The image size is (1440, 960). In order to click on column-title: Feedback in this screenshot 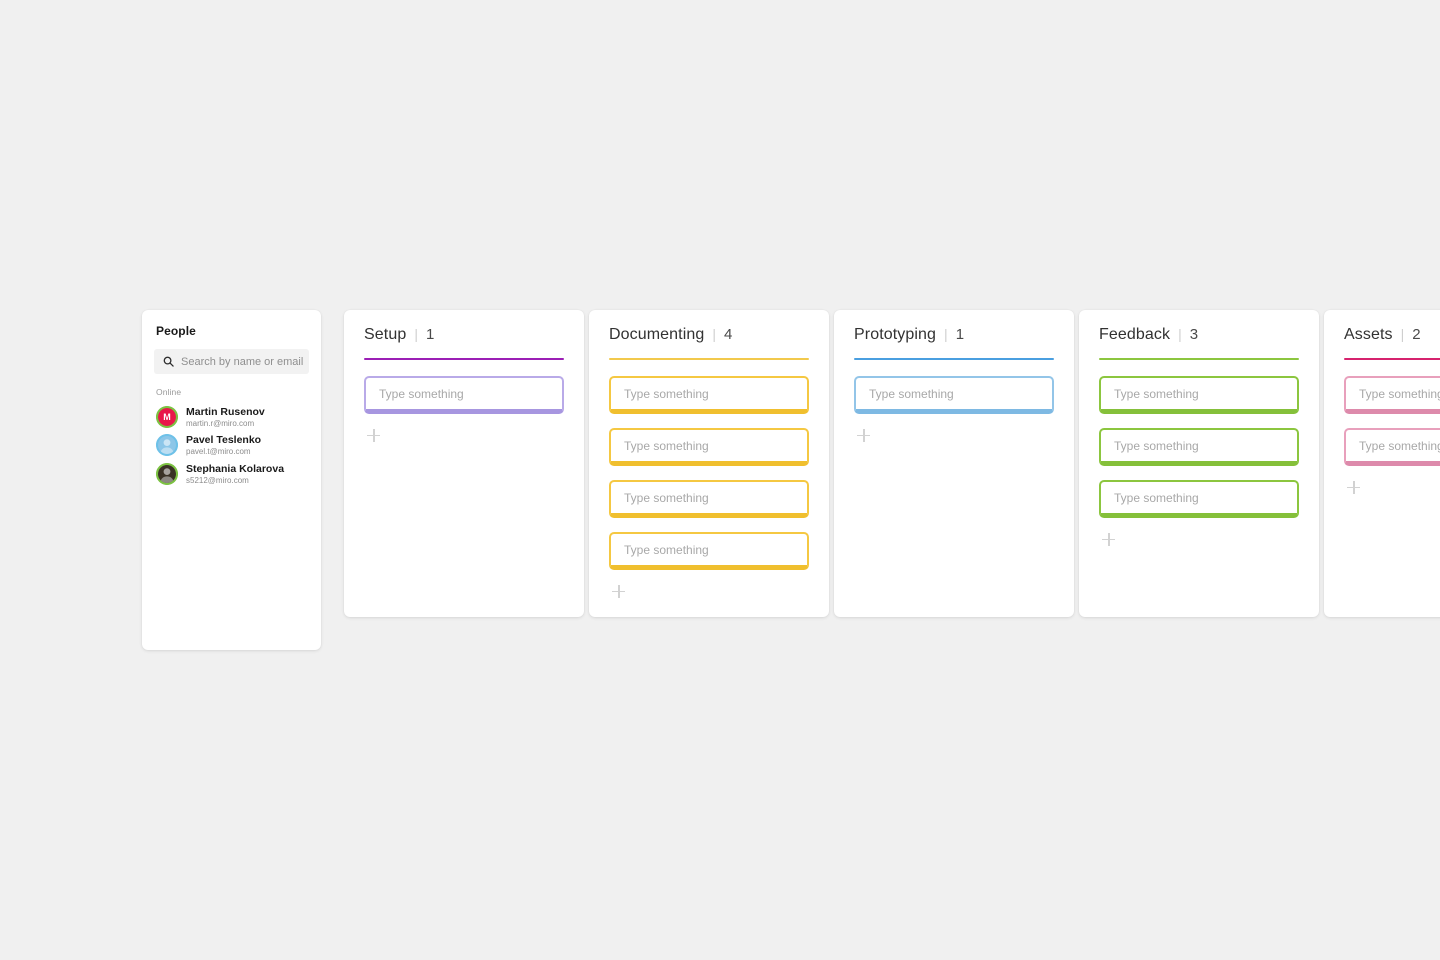, I will do `click(1135, 334)`.